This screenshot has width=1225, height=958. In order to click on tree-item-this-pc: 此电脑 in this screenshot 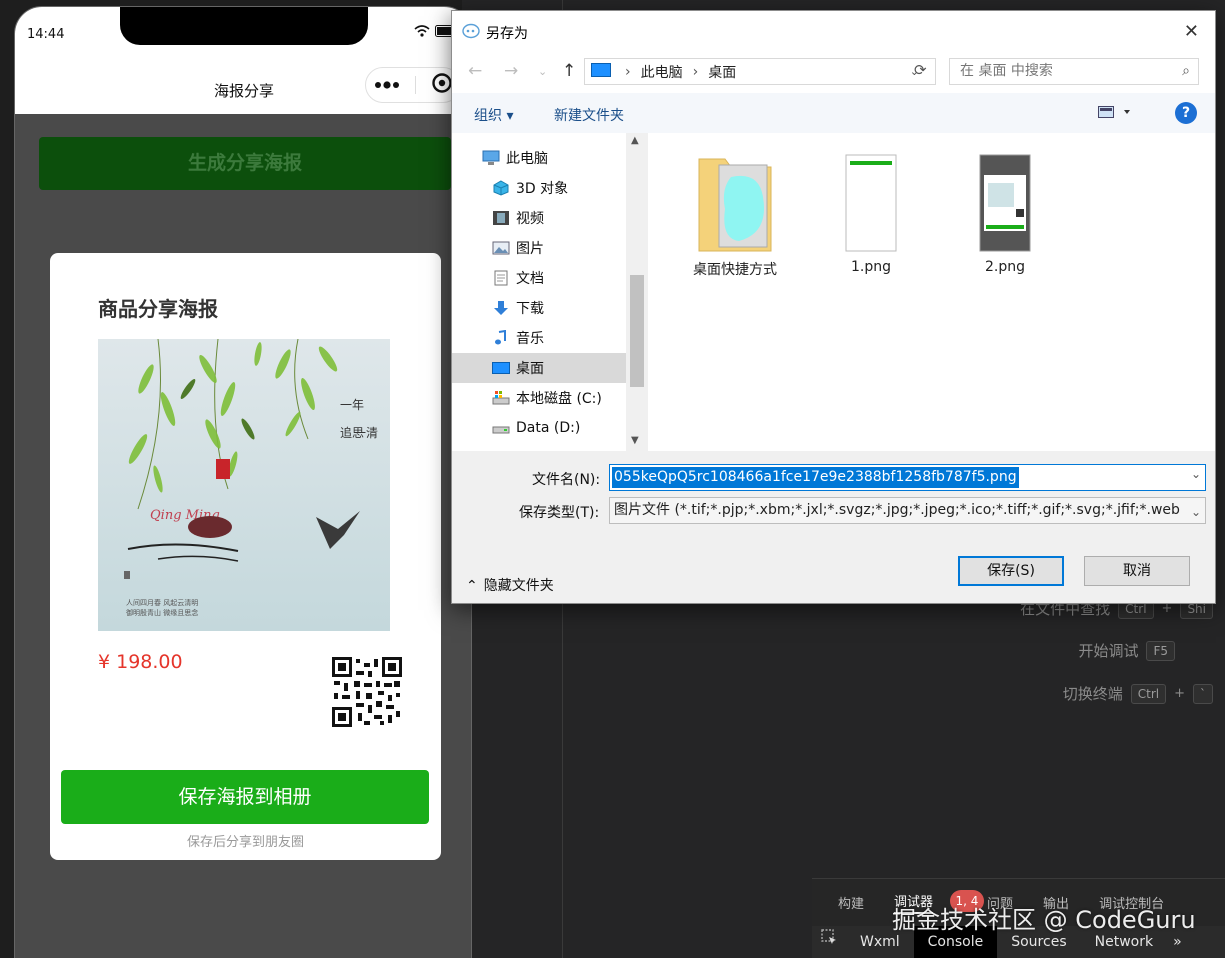, I will do `click(515, 158)`.